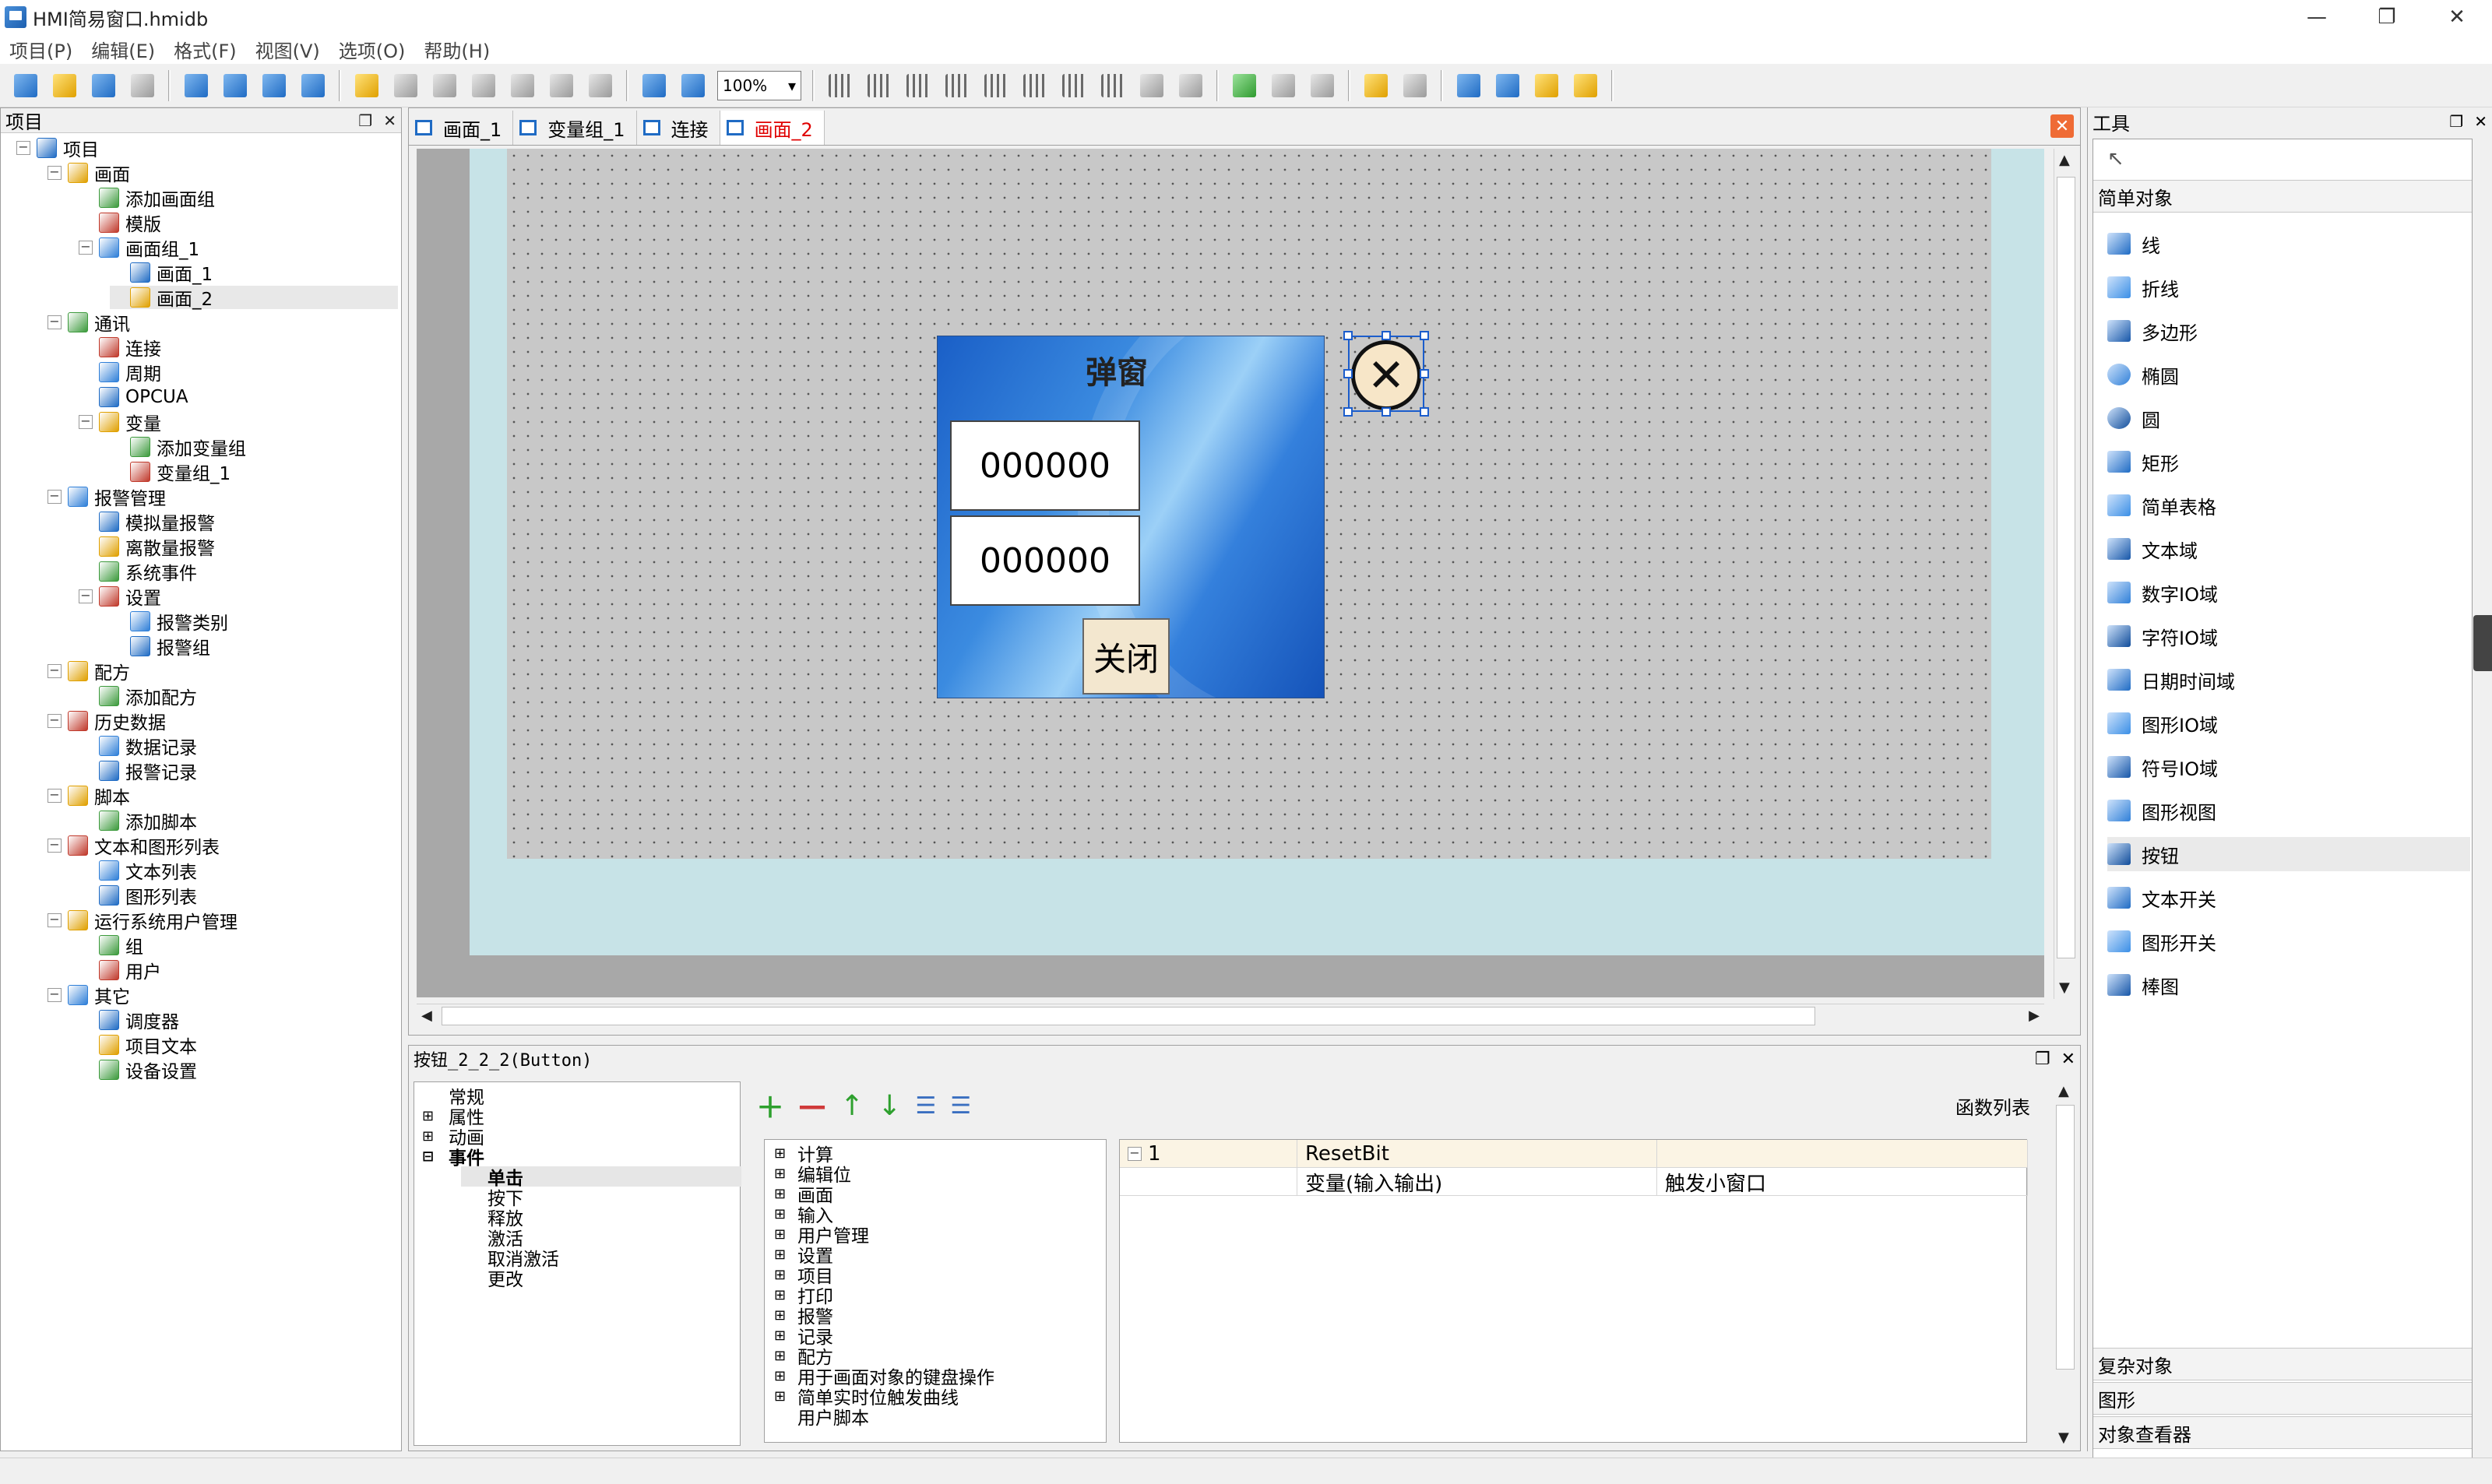 This screenshot has width=2492, height=1484. What do you see at coordinates (2288, 854) in the screenshot?
I see `tool-item: 按钮` at bounding box center [2288, 854].